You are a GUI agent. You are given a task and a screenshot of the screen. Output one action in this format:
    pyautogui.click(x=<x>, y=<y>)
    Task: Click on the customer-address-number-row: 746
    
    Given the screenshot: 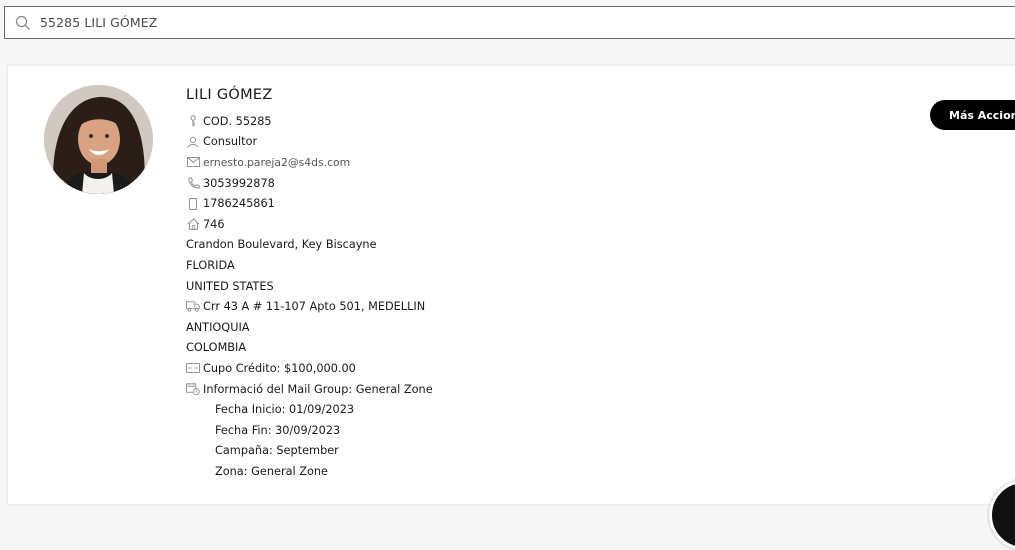 What is the action you would take?
    pyautogui.click(x=309, y=224)
    